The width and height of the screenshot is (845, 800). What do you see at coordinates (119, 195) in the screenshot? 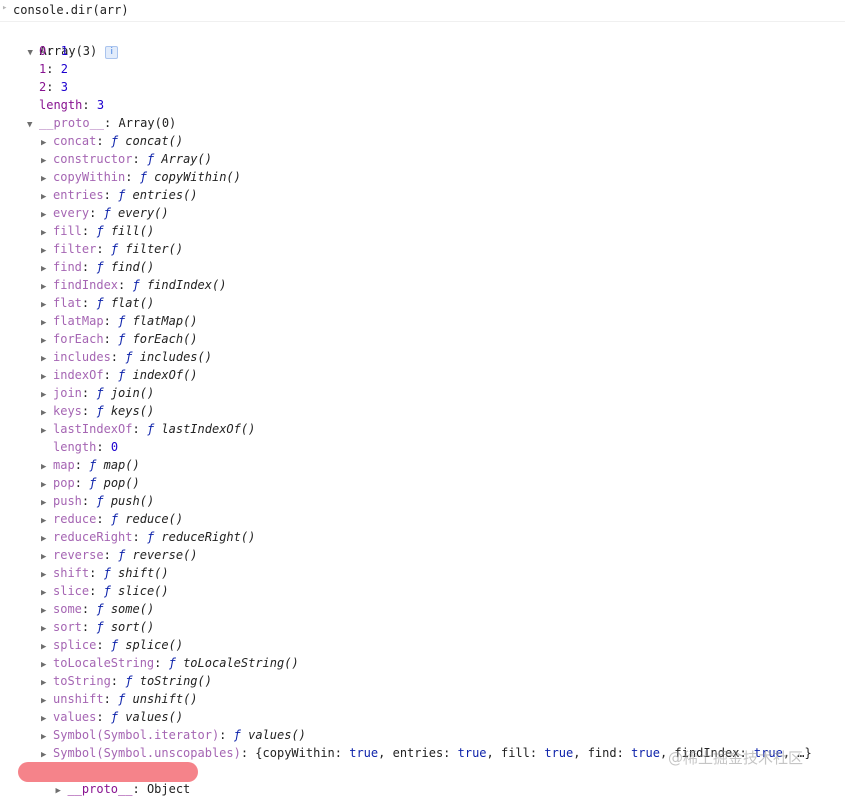
I see `method-row: ▶ entries: ƒ entries()` at bounding box center [119, 195].